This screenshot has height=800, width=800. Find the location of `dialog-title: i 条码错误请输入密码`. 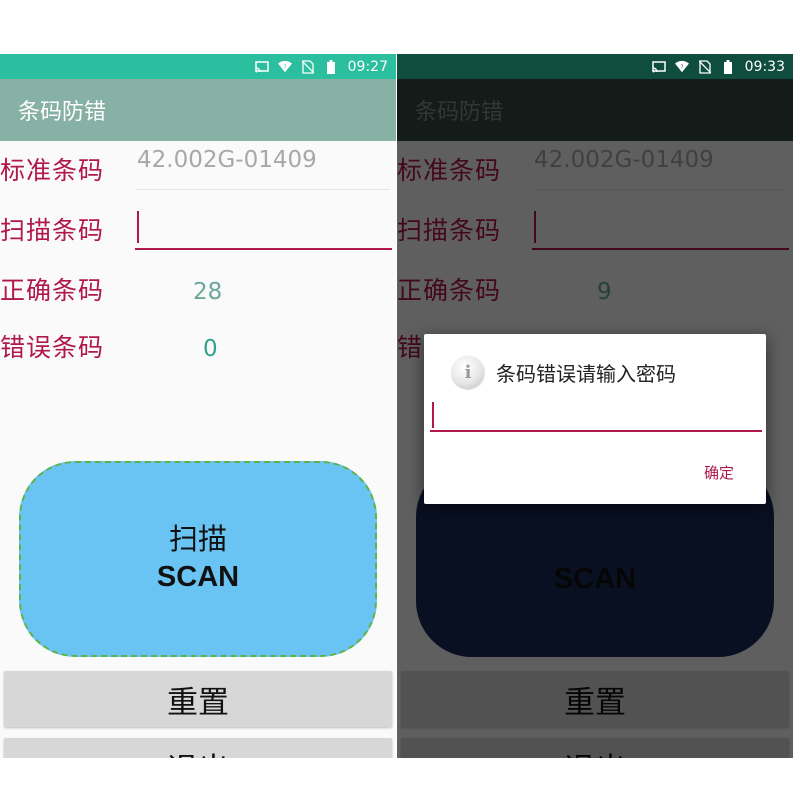

dialog-title: i 条码错误请输入密码 is located at coordinates (564, 372).